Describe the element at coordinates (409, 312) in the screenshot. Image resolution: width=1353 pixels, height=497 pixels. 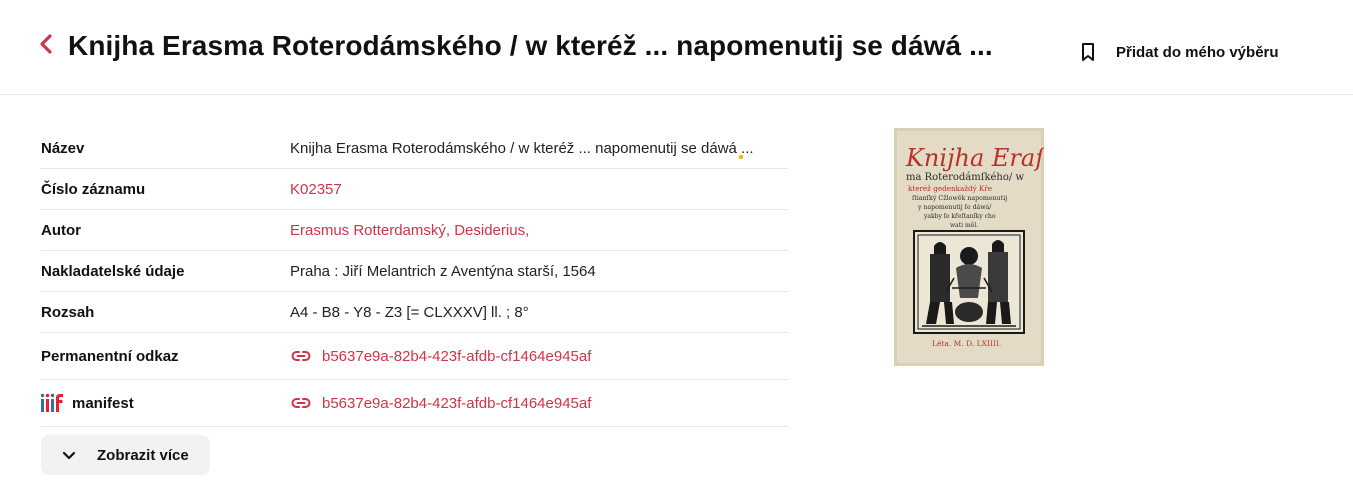
I see `detail-value-extent: A4 - B8 - Y8 - Z3 [= CLXXXV] ll. ; 8°` at that location.